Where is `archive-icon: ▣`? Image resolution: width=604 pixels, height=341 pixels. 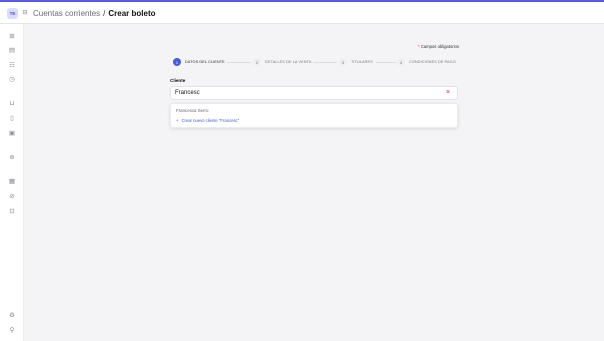
archive-icon: ▣ is located at coordinates (12, 134).